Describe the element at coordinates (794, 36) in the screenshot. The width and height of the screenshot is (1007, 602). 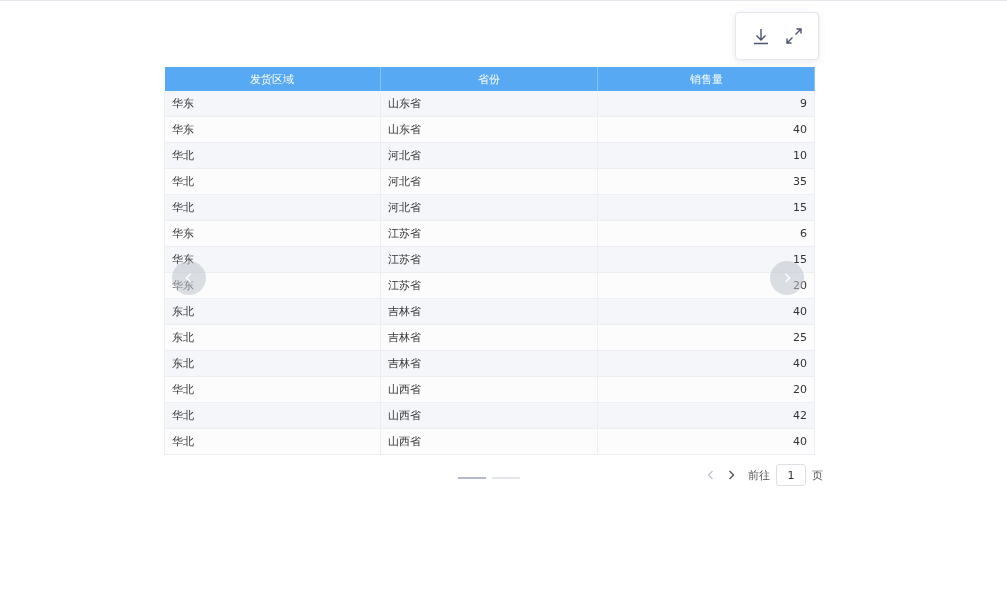
I see `fullscreen-icon` at that location.